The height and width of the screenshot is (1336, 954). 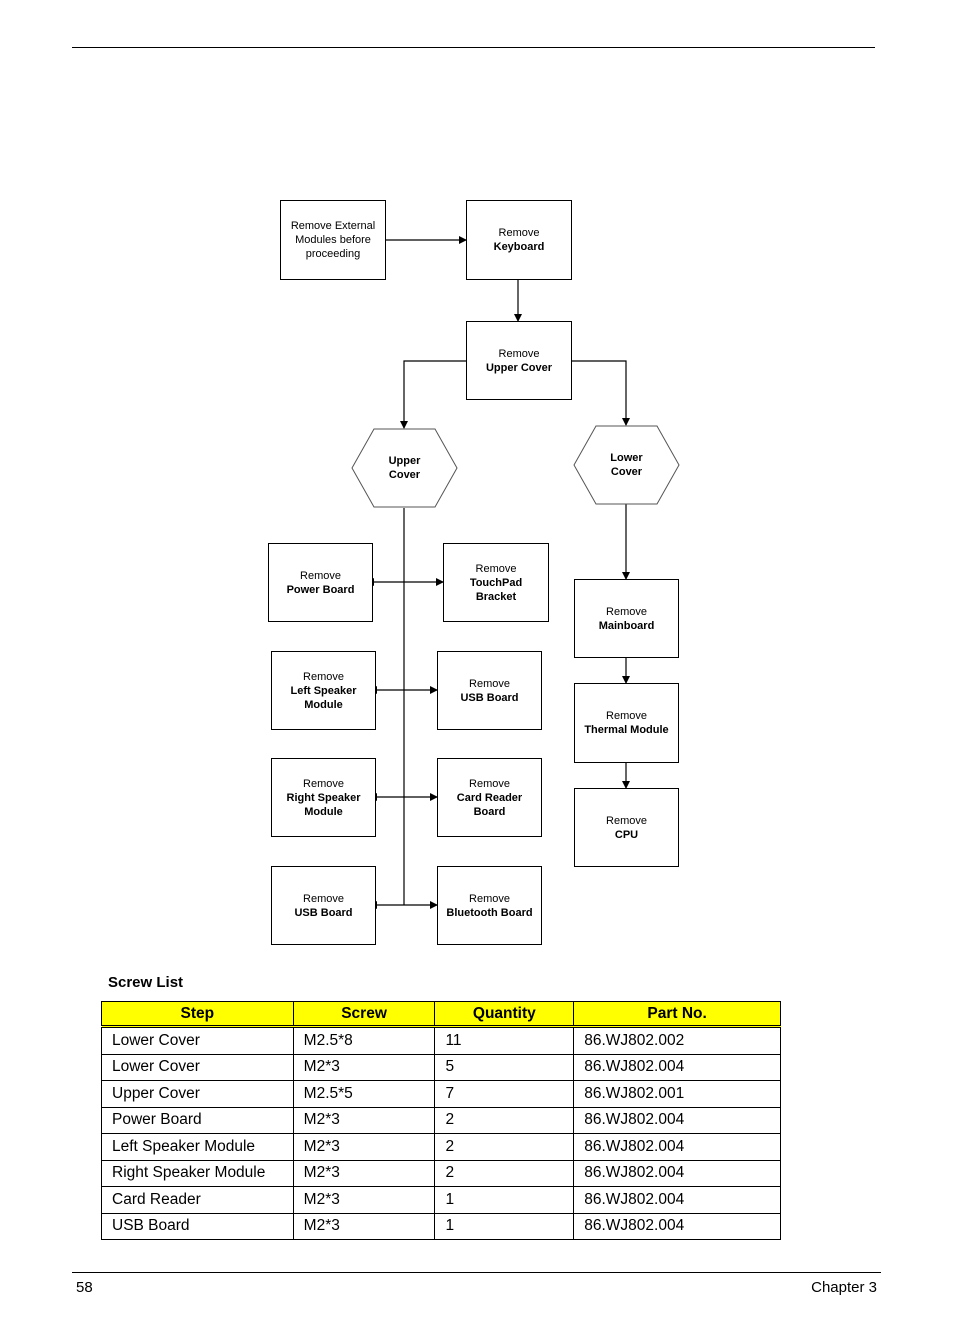 I want to click on step-remove-bluetooth-board: Remove Bluetooth Board, so click(x=489, y=905).